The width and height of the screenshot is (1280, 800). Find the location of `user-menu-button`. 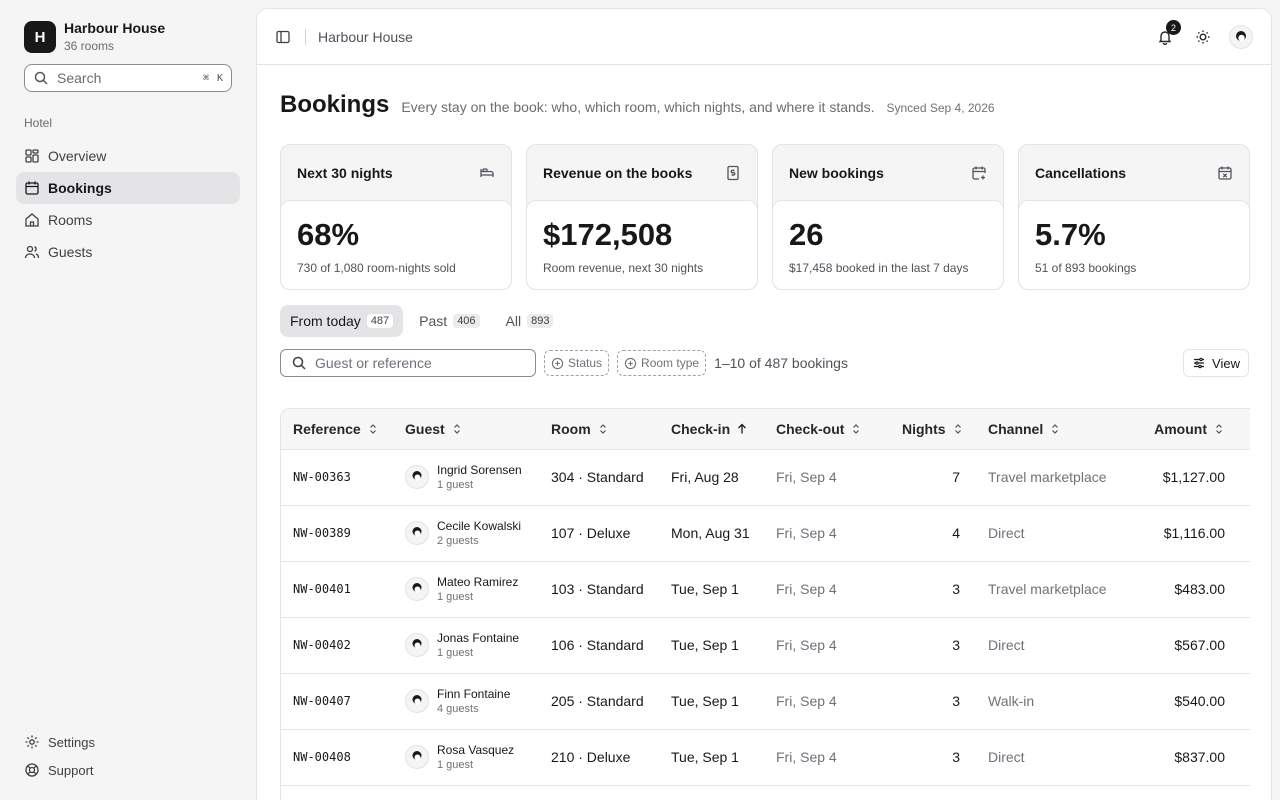

user-menu-button is located at coordinates (1241, 37).